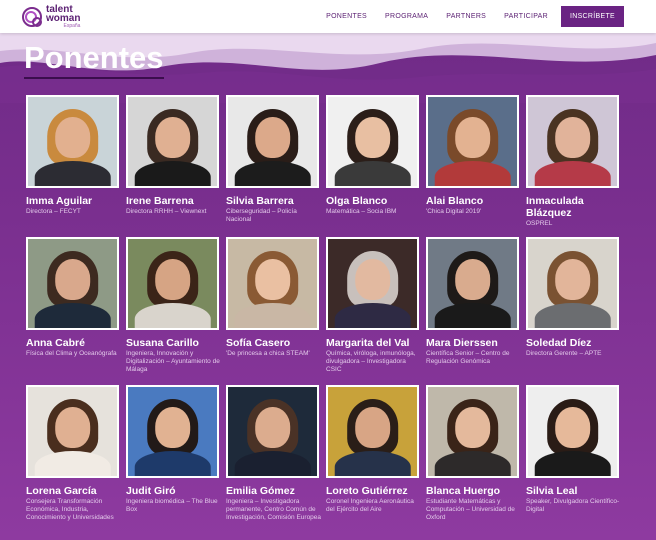 Image resolution: width=656 pixels, height=540 pixels. What do you see at coordinates (474, 343) in the screenshot?
I see `speaker-name: Mara Dierssen` at bounding box center [474, 343].